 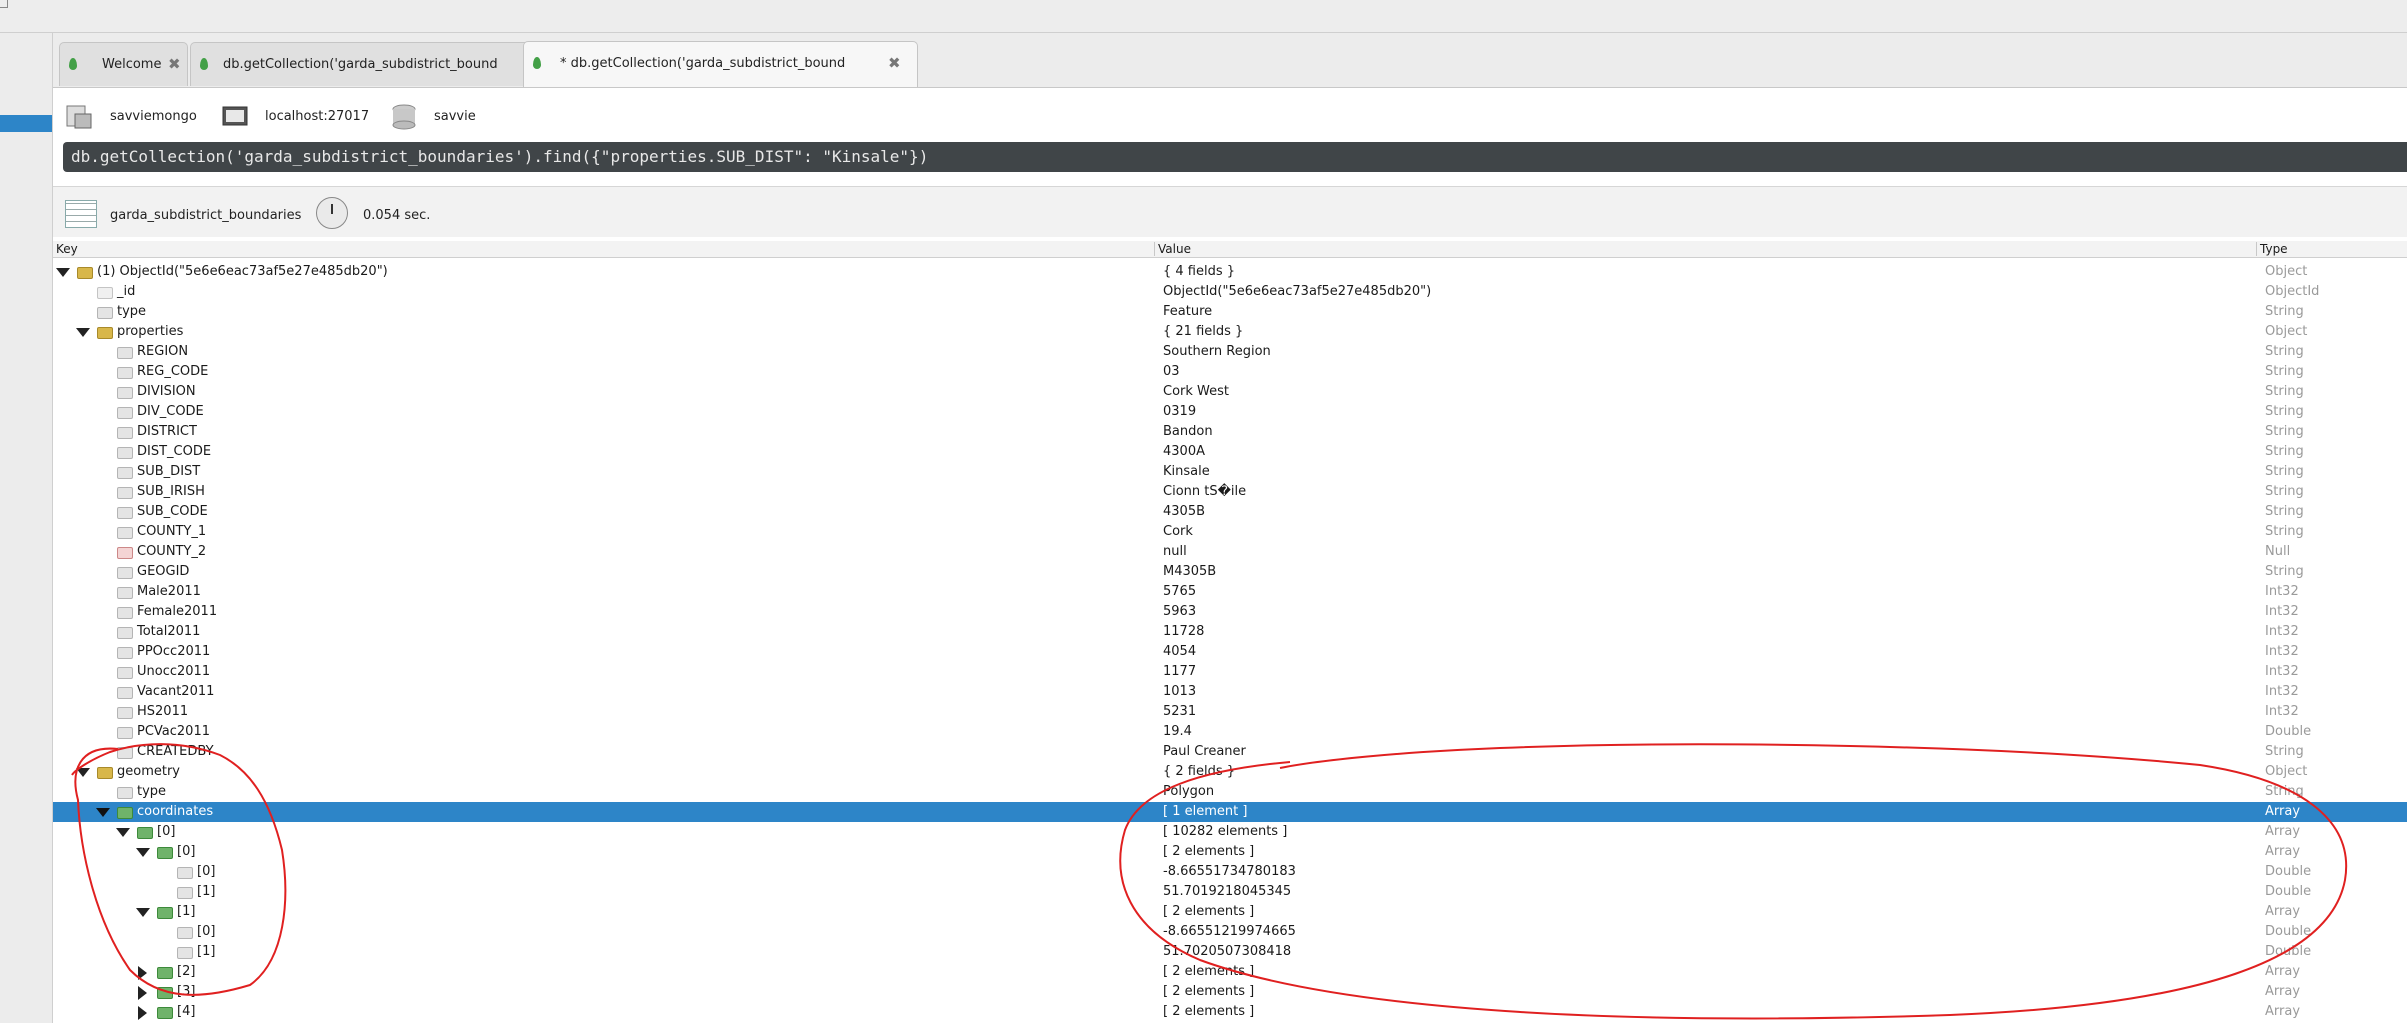 What do you see at coordinates (1230, 332) in the screenshot?
I see `tree-row: properties { 21 fields } Object` at bounding box center [1230, 332].